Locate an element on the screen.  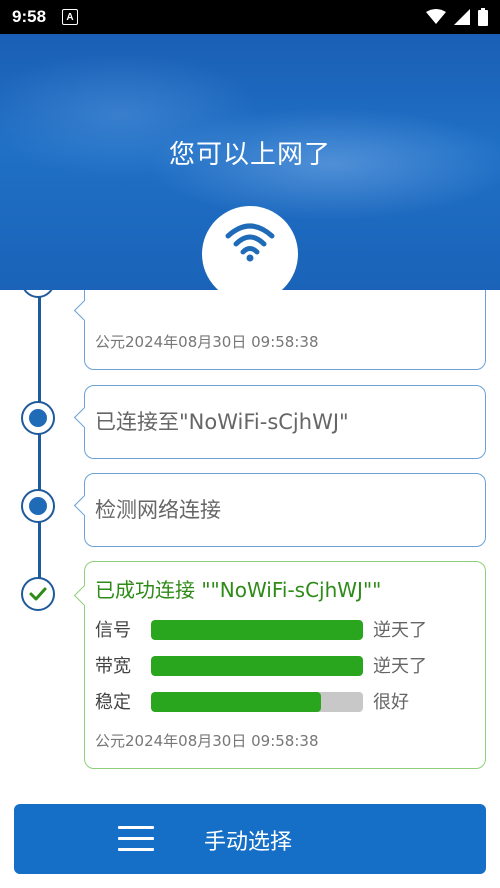
timeline-item-text: 已连接至"NoWiFi-sCjhWJ" is located at coordinates (222, 422).